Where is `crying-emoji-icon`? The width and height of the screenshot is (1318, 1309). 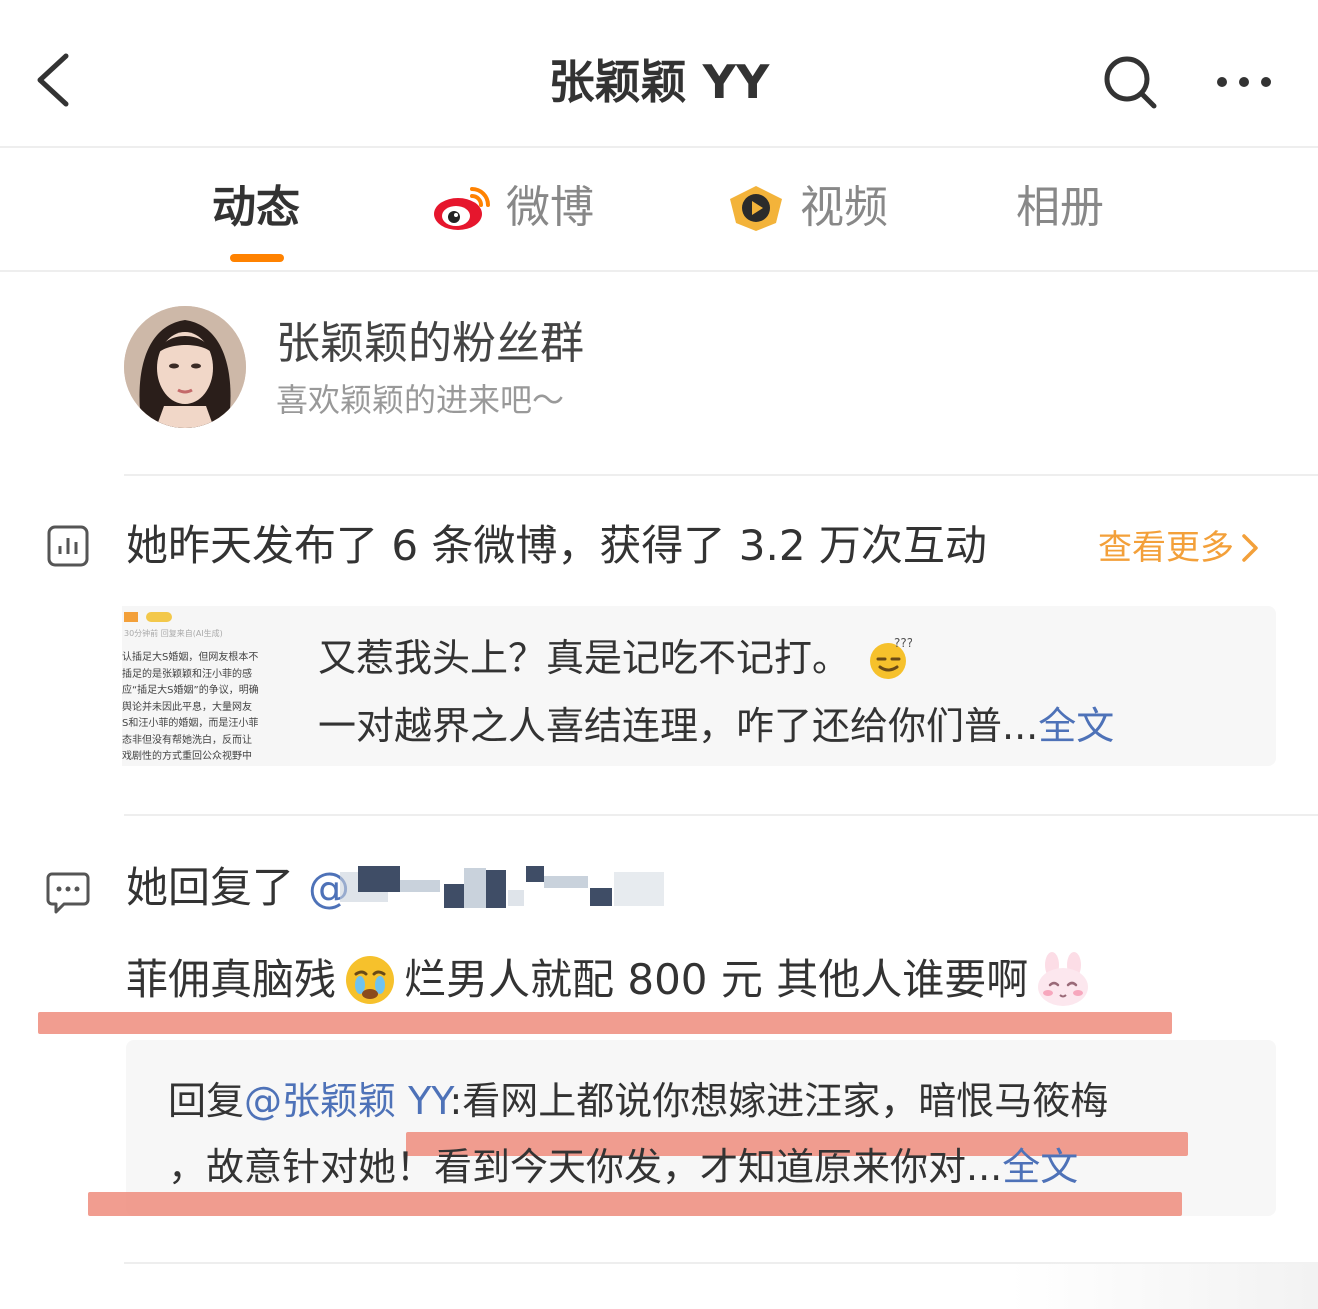
crying-emoji-icon is located at coordinates (370, 980).